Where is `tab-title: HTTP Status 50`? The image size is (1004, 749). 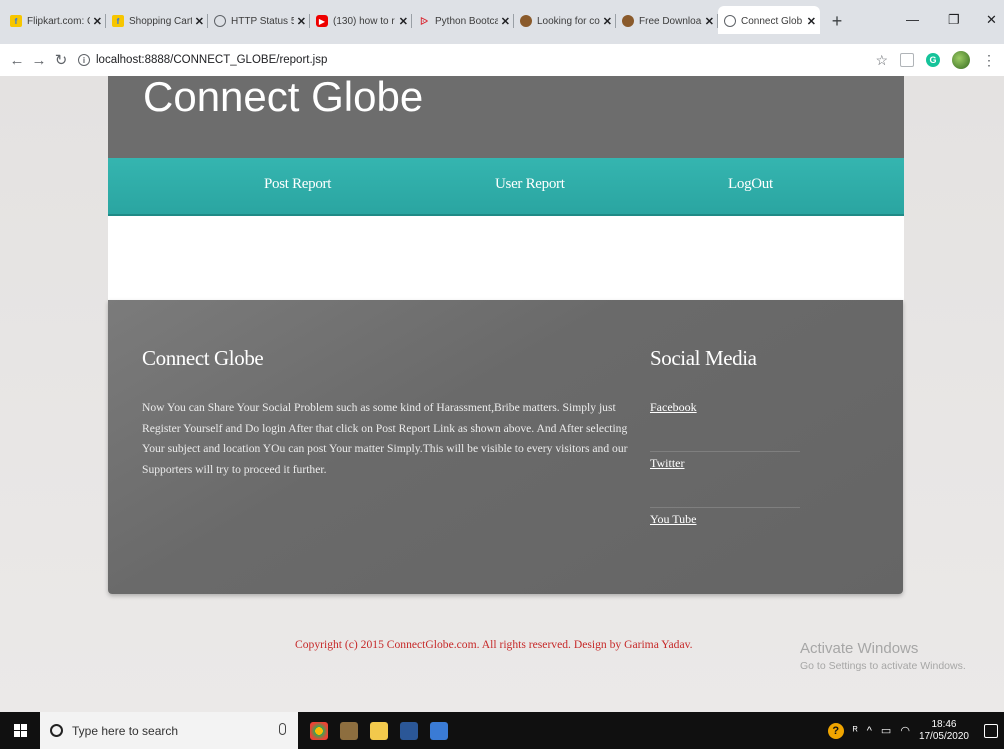 tab-title: HTTP Status 50 is located at coordinates (262, 21).